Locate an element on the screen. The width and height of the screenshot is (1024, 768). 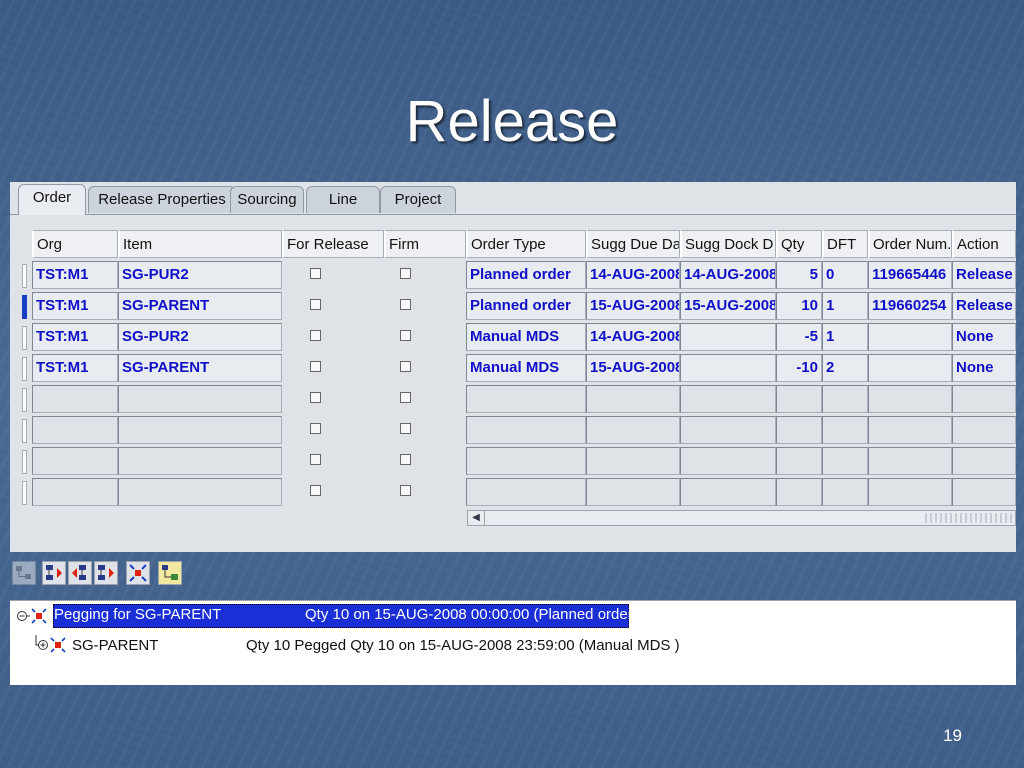
column-header-item: Item is located at coordinates (200, 244).